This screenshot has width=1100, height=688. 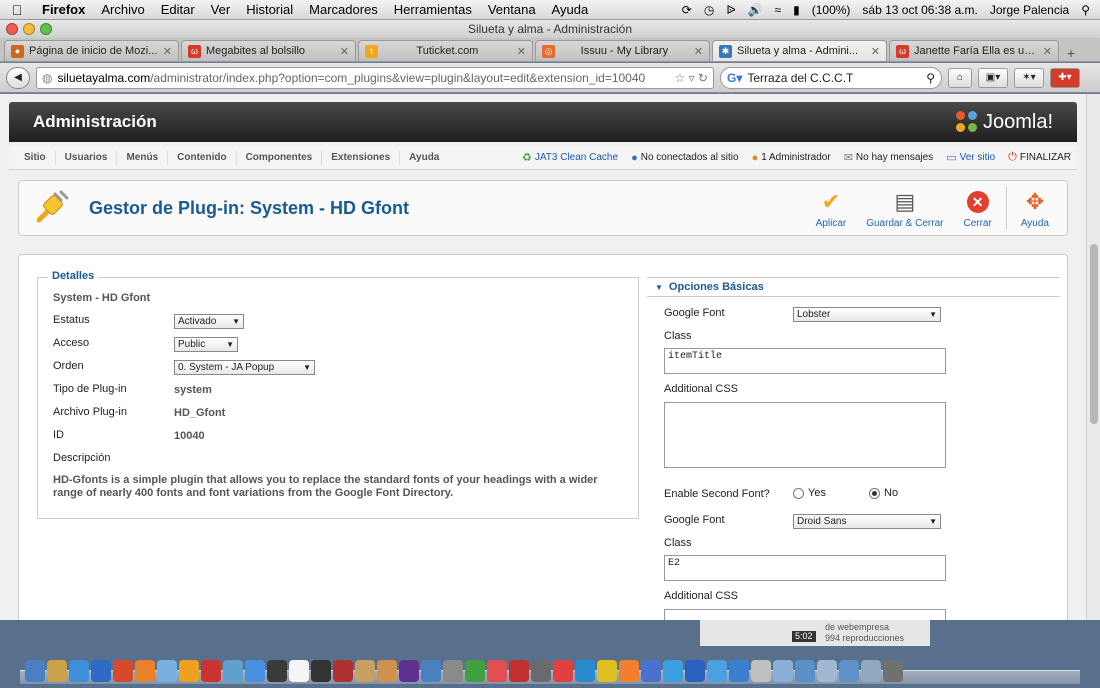 I want to click on menu-editar: Editar, so click(x=178, y=9).